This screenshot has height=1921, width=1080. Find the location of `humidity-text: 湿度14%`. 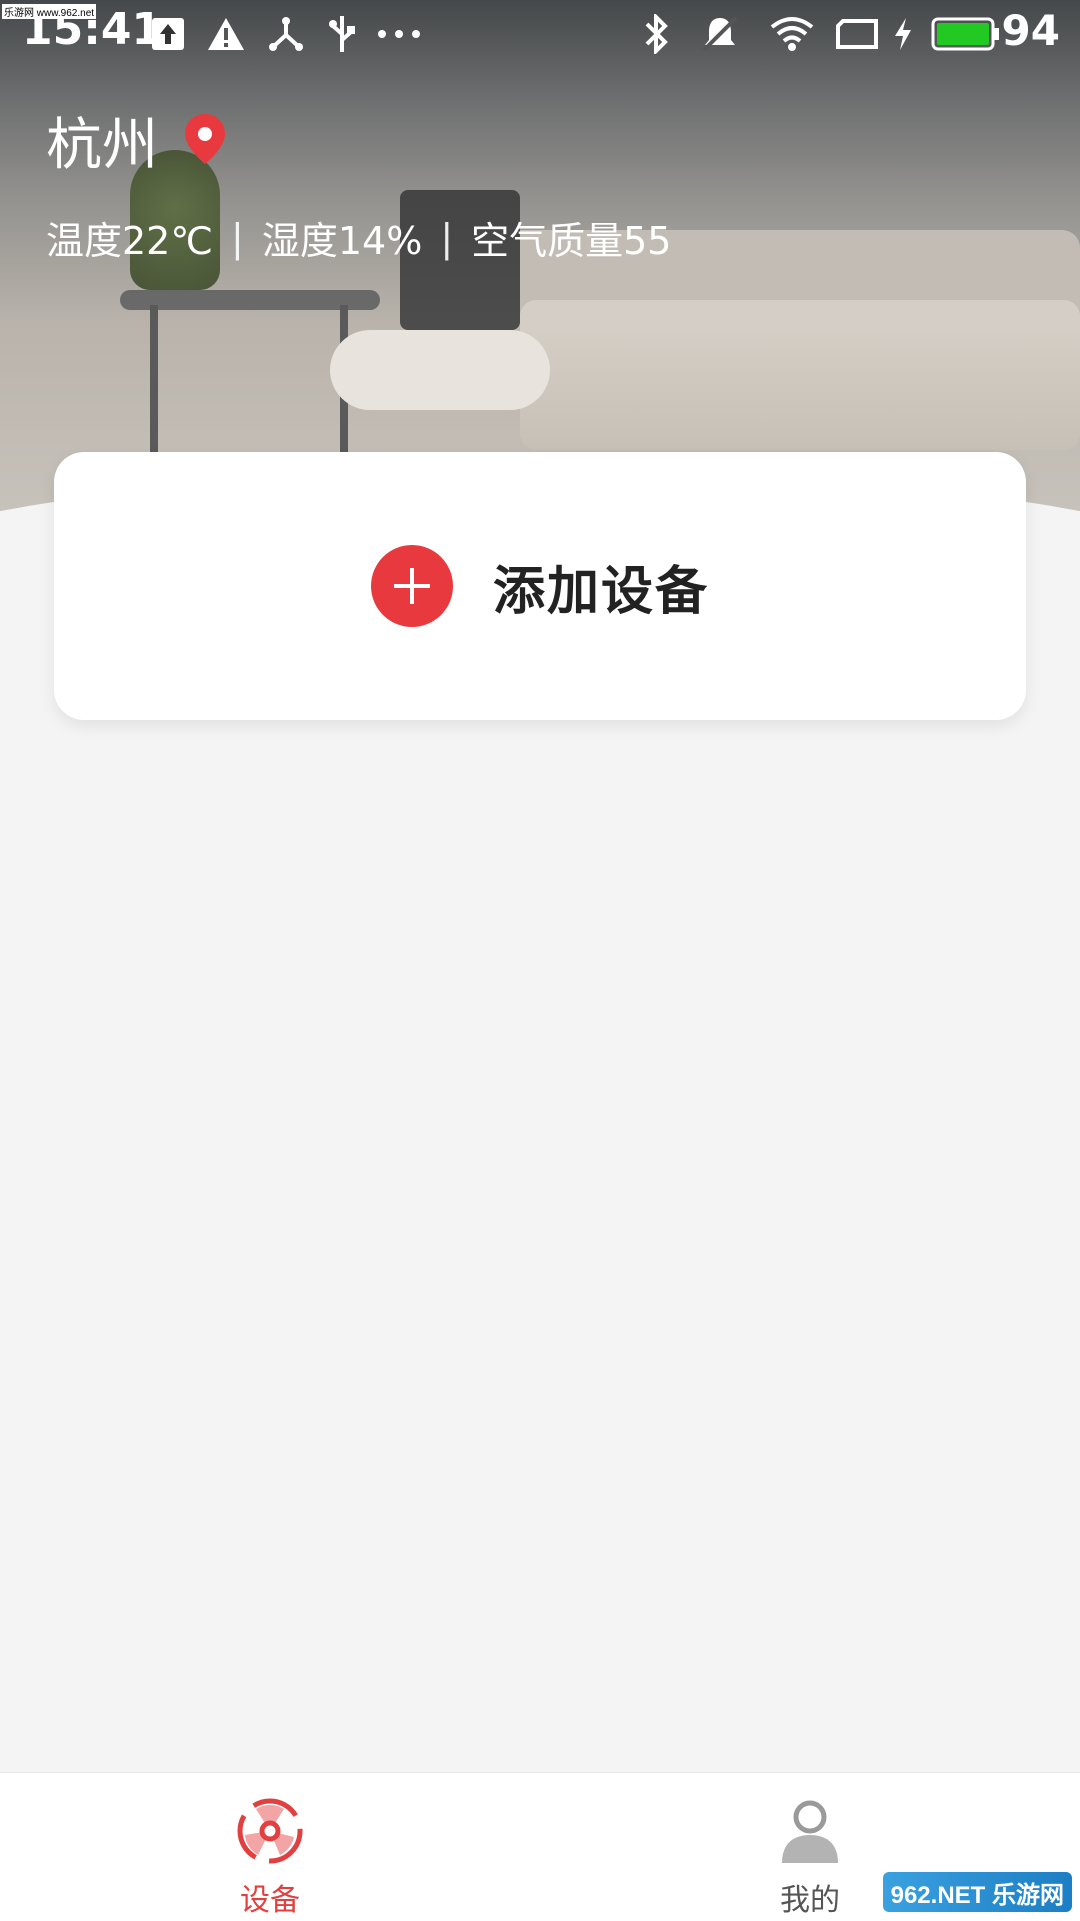

humidity-text: 湿度14% is located at coordinates (342, 241).